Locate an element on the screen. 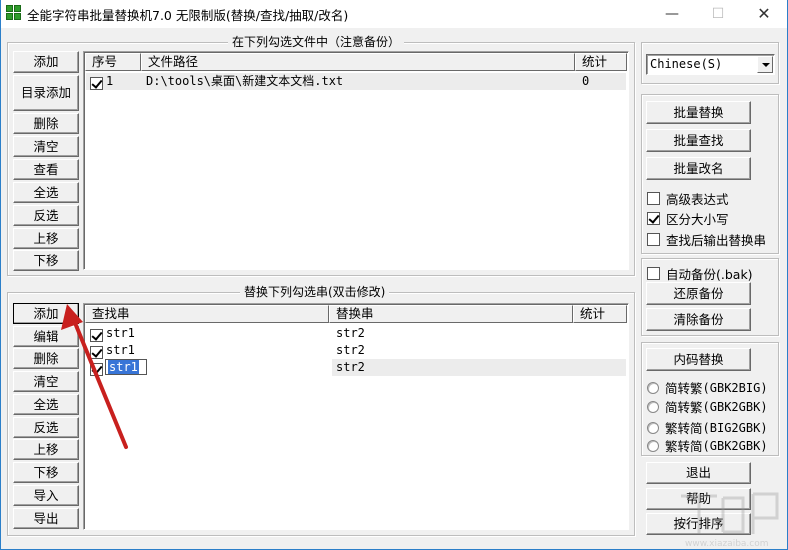 This screenshot has width=788, height=550. move-file-up-button: 上移 is located at coordinates (46, 238).